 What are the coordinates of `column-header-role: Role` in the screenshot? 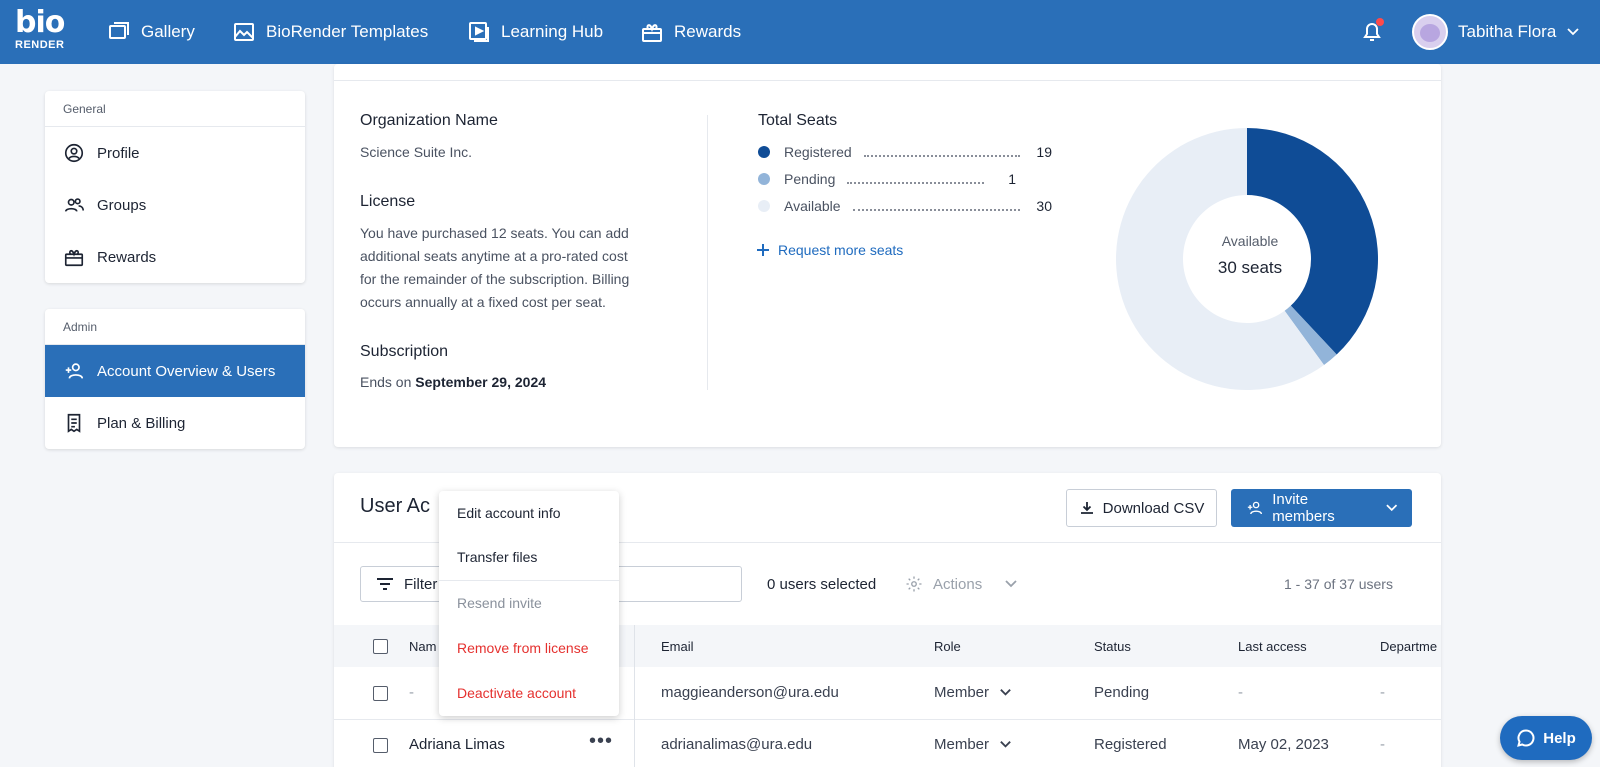 It's located at (947, 646).